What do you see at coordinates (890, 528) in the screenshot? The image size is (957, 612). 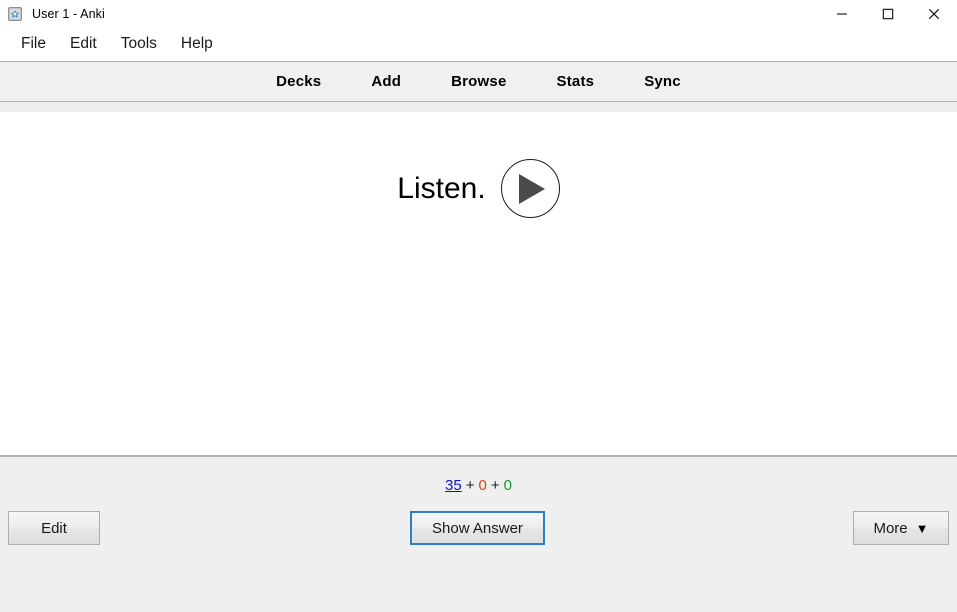 I see `more-button-label: More` at bounding box center [890, 528].